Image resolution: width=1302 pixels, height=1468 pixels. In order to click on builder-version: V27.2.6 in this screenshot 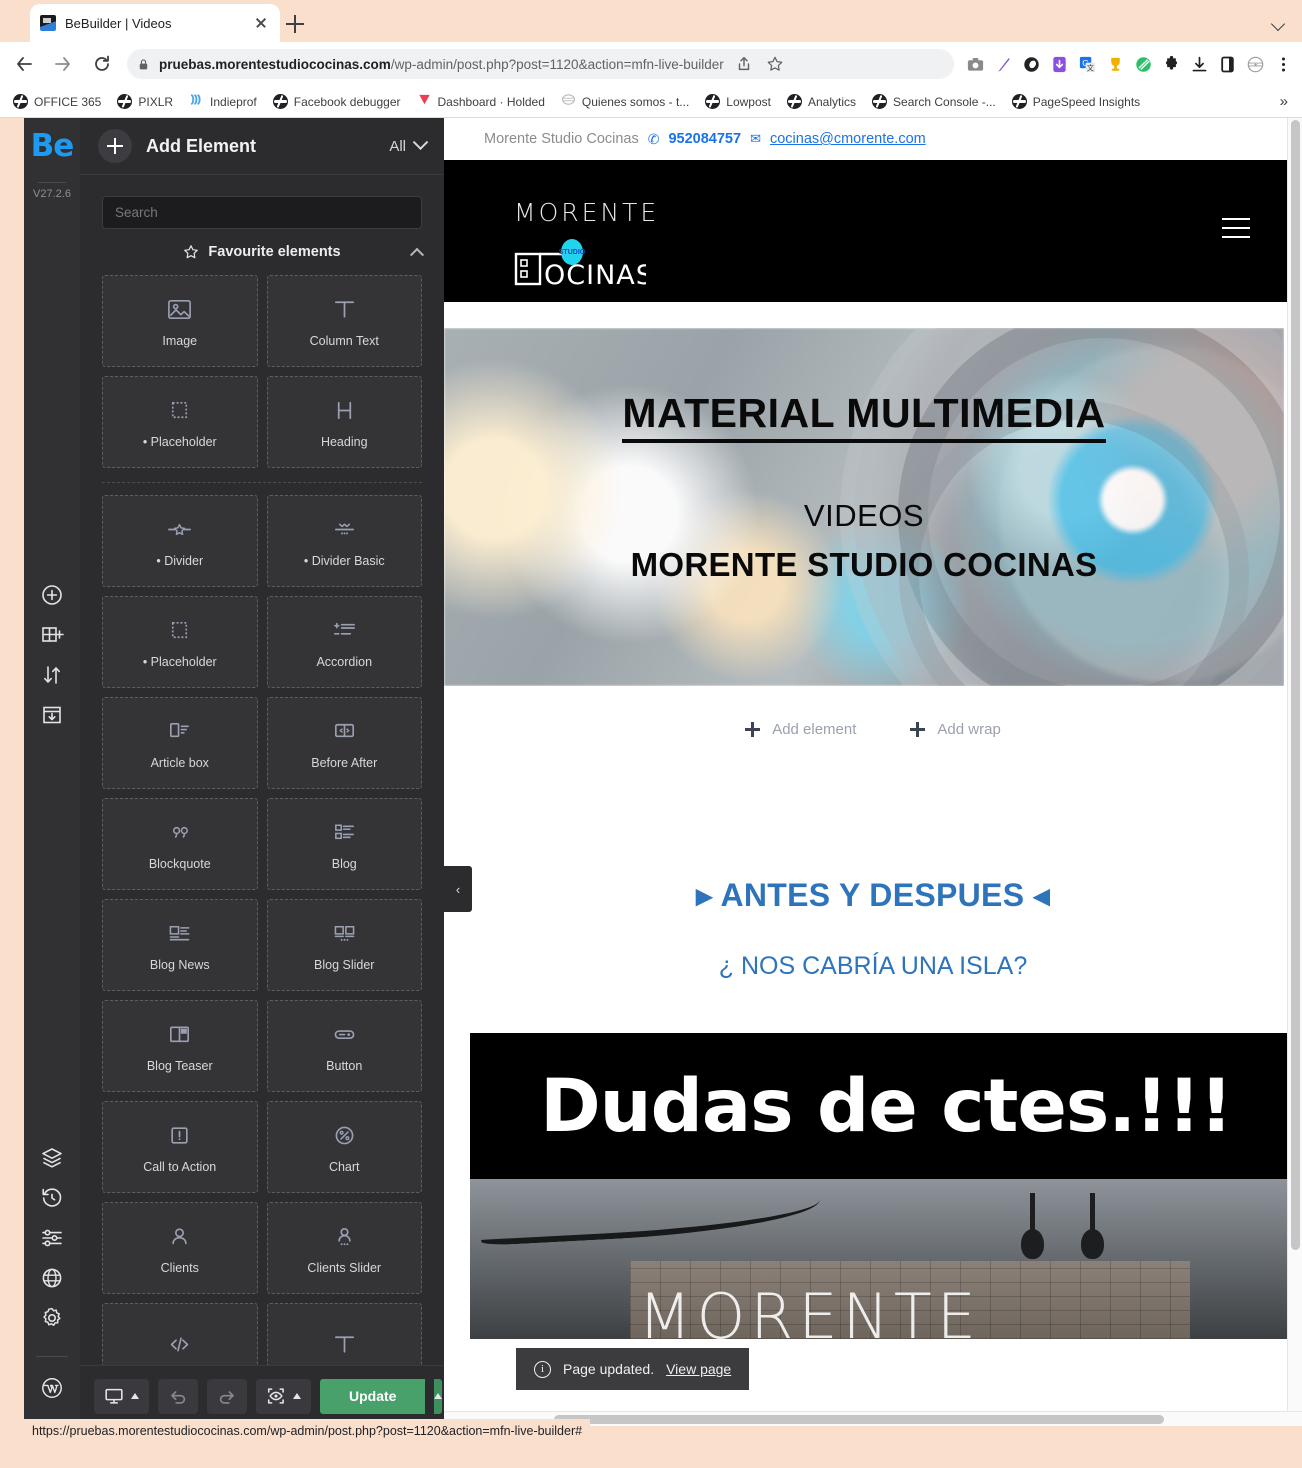, I will do `click(52, 194)`.